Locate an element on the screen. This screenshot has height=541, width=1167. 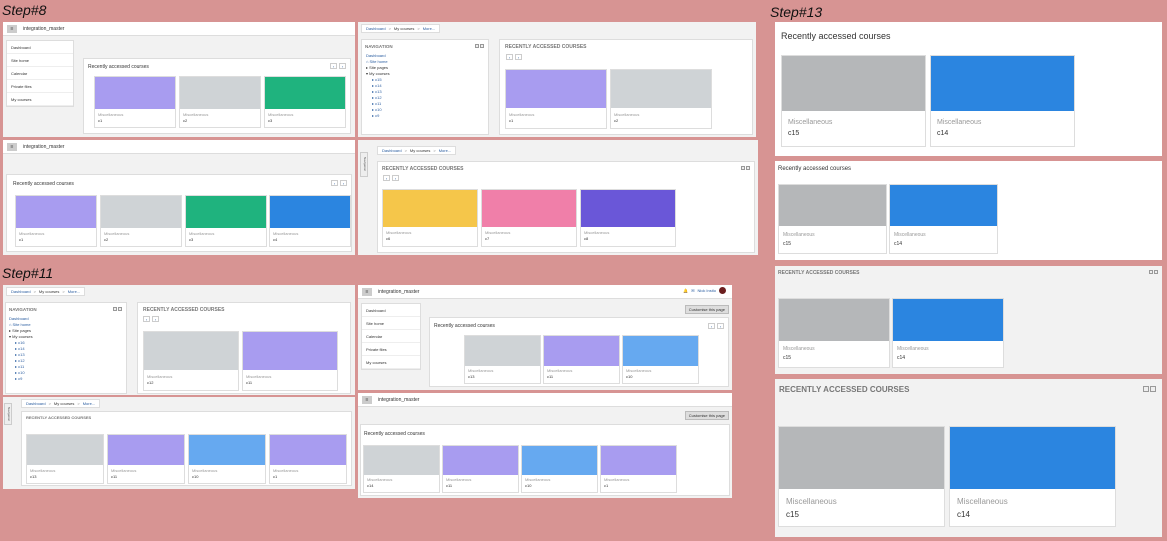
course-name: c4 is located at coordinates (310, 239).